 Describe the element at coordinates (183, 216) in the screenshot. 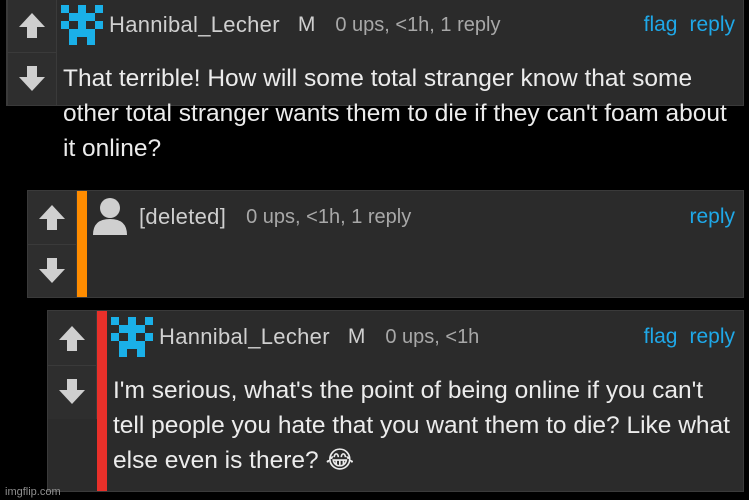

I see `username: [deleted]` at that location.